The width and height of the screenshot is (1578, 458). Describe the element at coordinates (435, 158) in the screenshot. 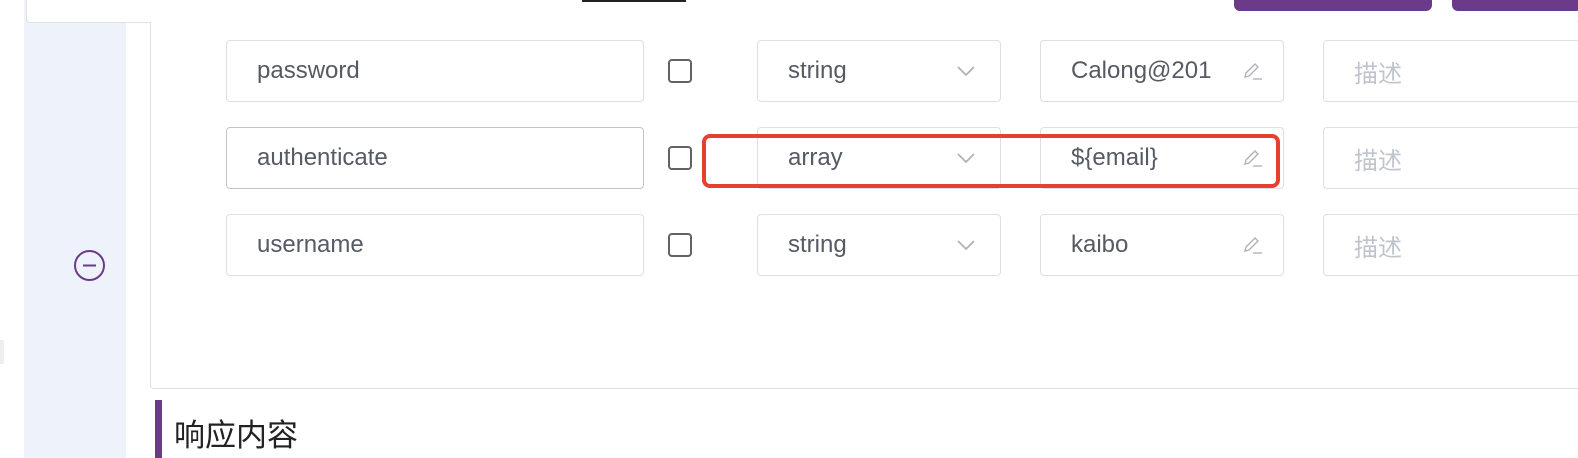

I see `param-name-input: authenticate` at that location.